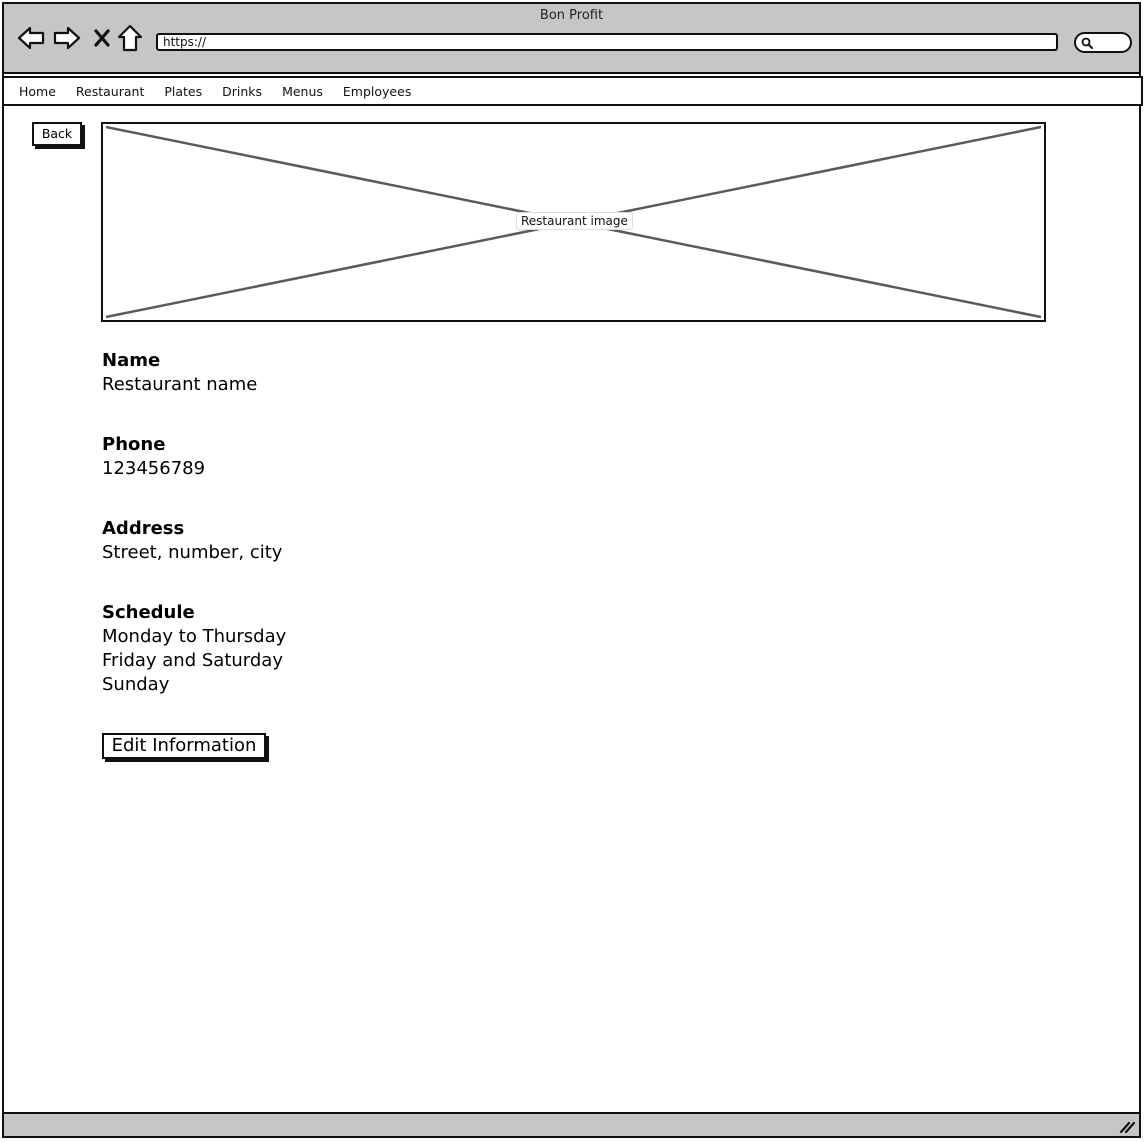  I want to click on browser-titlebar: Bon Profit https://, so click(571, 39).